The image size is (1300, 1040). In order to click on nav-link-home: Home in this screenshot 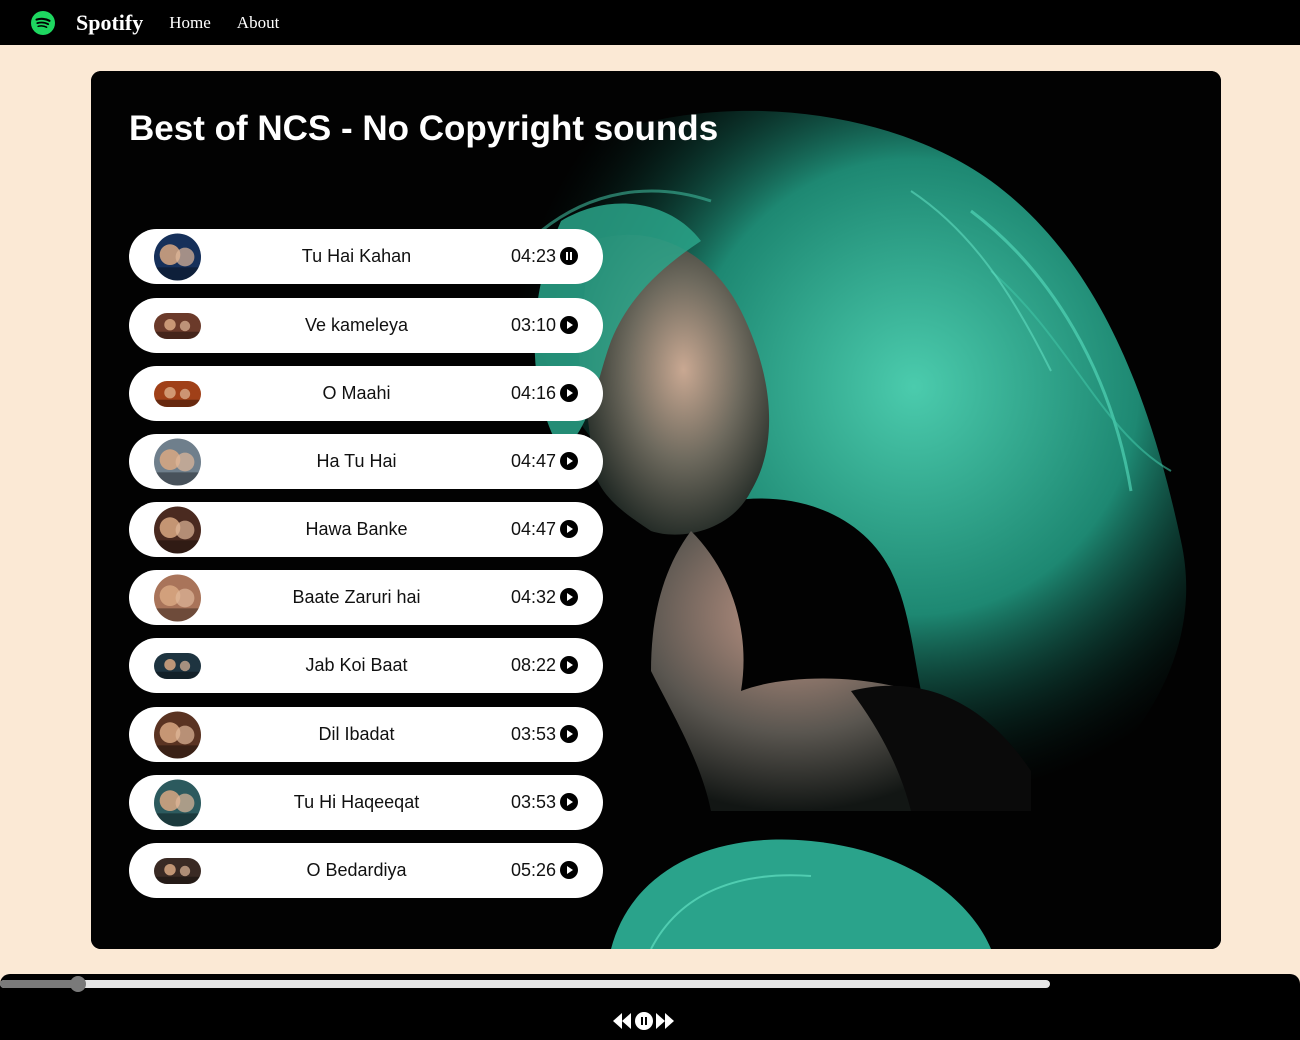, I will do `click(190, 23)`.